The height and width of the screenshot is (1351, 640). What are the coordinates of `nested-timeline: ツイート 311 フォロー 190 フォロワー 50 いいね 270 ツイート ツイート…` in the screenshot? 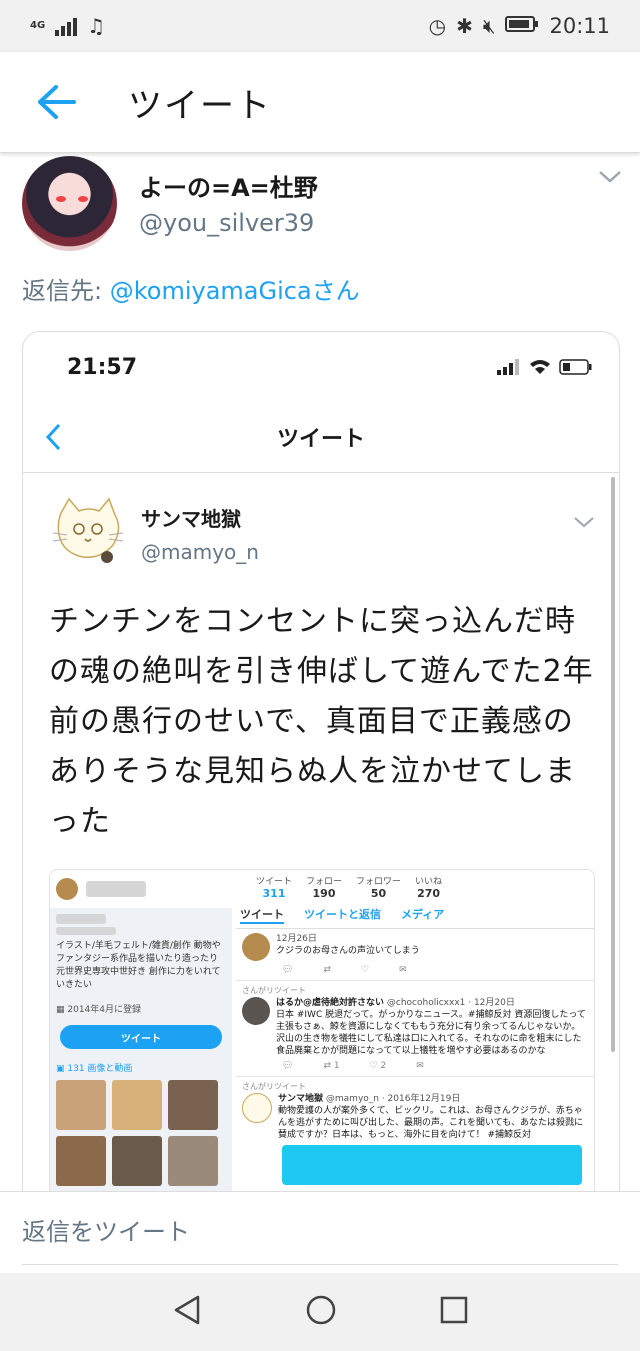 It's located at (415, 1030).